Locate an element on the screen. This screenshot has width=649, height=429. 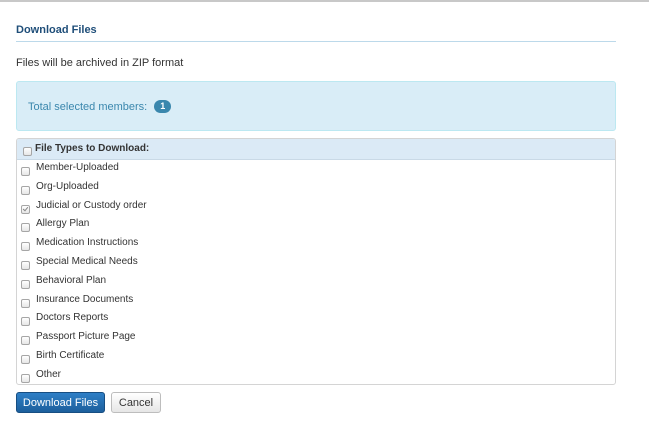
file-type-row: Doctors Reports is located at coordinates (316, 319).